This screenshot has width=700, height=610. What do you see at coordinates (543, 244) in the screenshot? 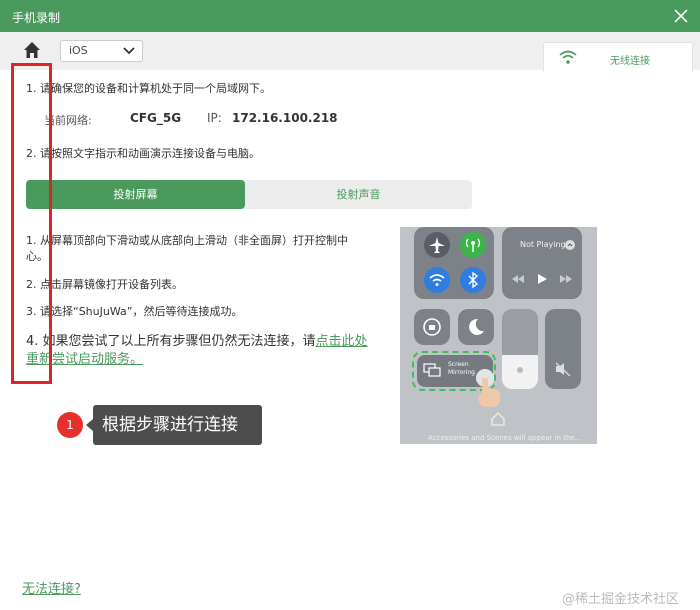
I see `now-playing-label: Not Playing` at bounding box center [543, 244].